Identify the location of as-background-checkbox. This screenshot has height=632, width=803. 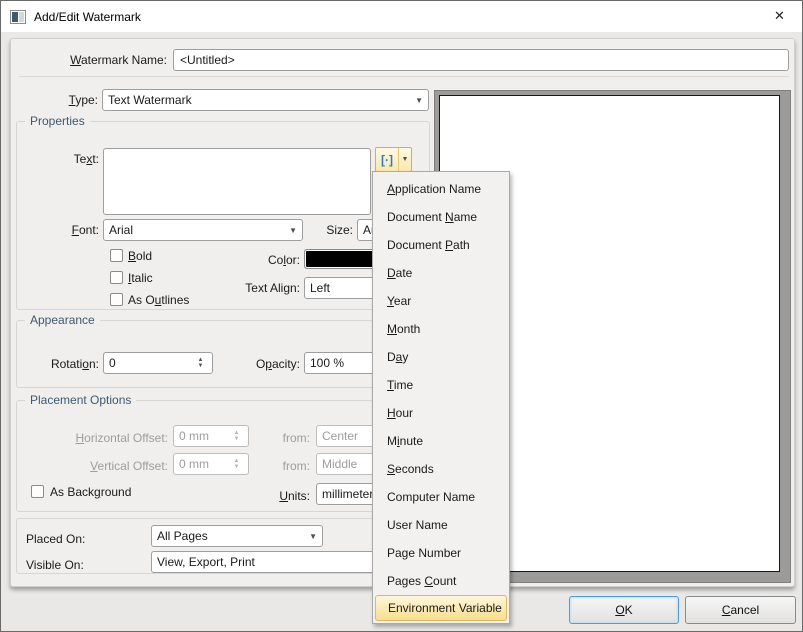
(37, 491).